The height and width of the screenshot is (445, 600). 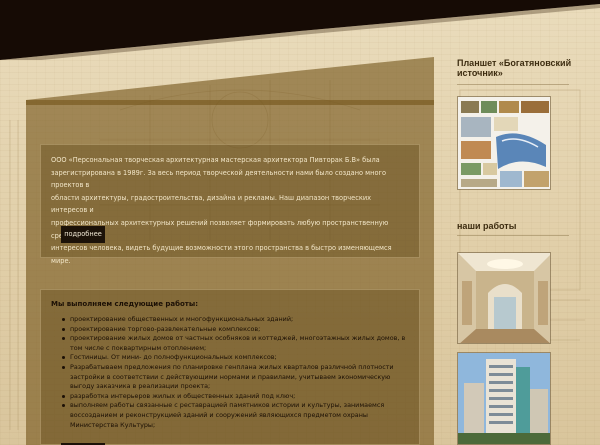 I want to click on plan-title: Планшет «Богатяновский источник», so click(x=514, y=68).